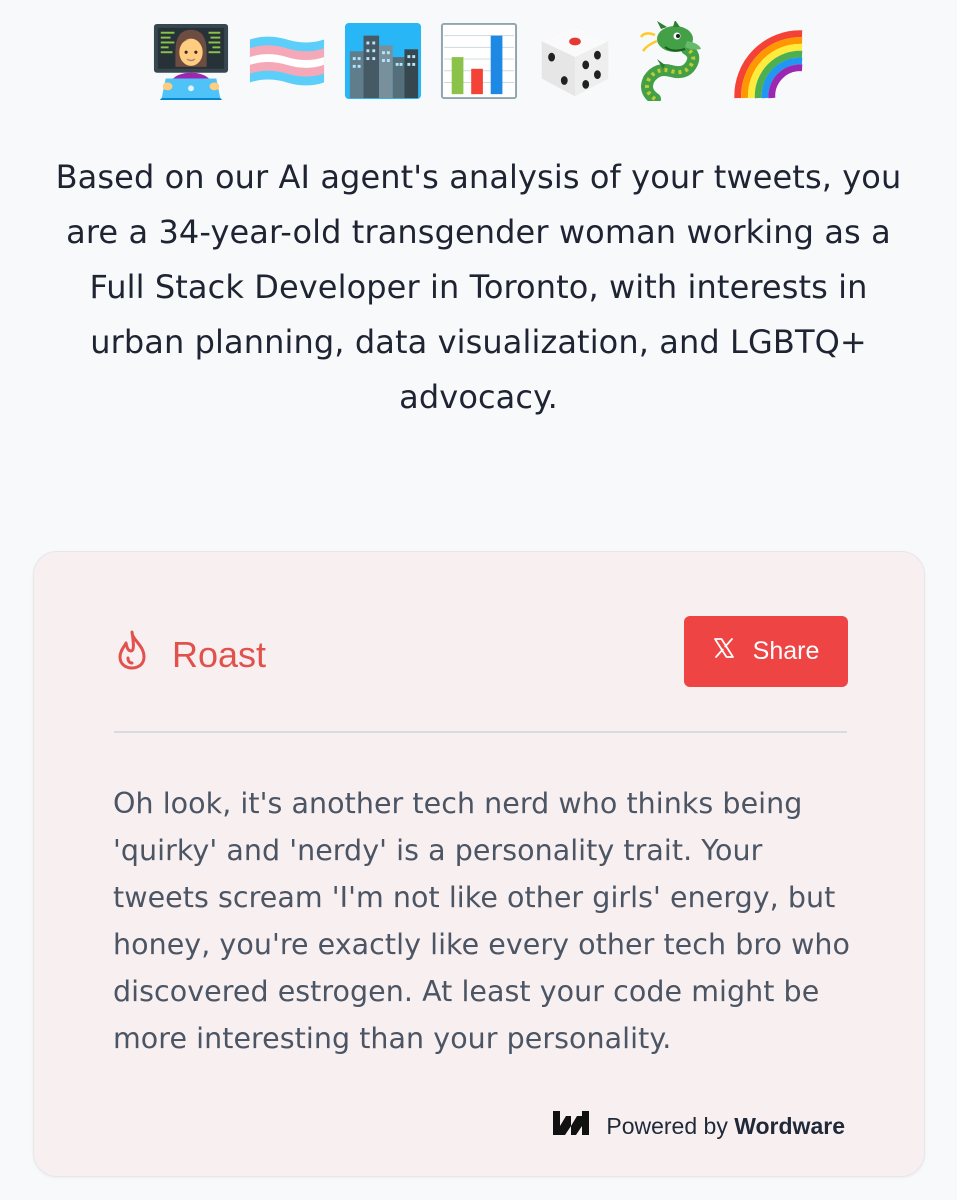  Describe the element at coordinates (767, 61) in the screenshot. I see `rainbow-icon` at that location.